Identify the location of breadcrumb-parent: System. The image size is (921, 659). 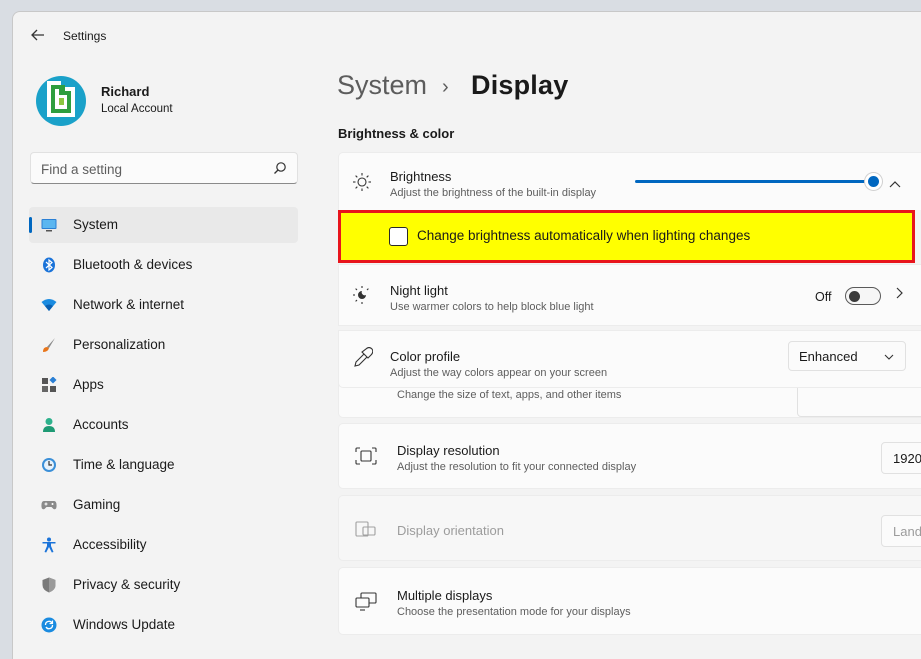
(382, 85).